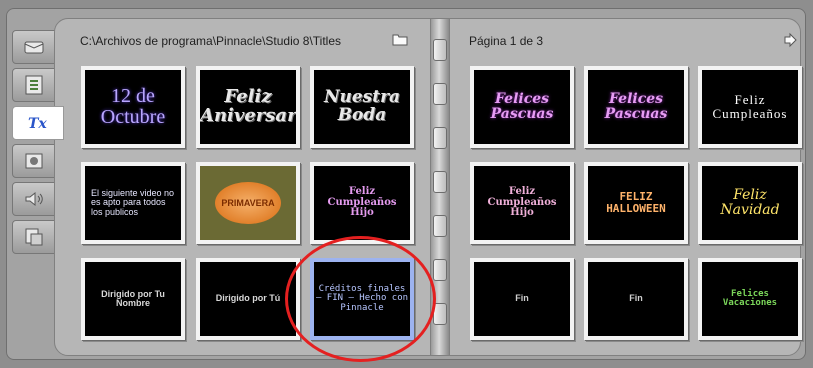 This screenshot has width=813, height=368. I want to click on title-thumb: Dirigido por Tu Nombre, so click(133, 299).